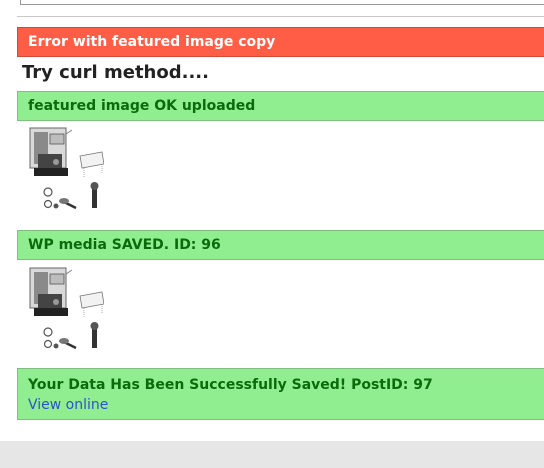  What do you see at coordinates (124, 245) in the screenshot?
I see `wp-media-saved-text: WP media SAVED. ID: 96` at bounding box center [124, 245].